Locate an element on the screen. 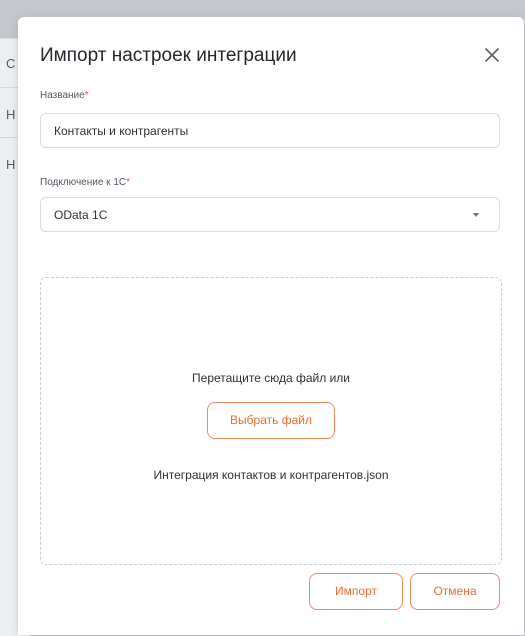 The image size is (525, 636). choose-file-button: Выбрать файл is located at coordinates (271, 420).